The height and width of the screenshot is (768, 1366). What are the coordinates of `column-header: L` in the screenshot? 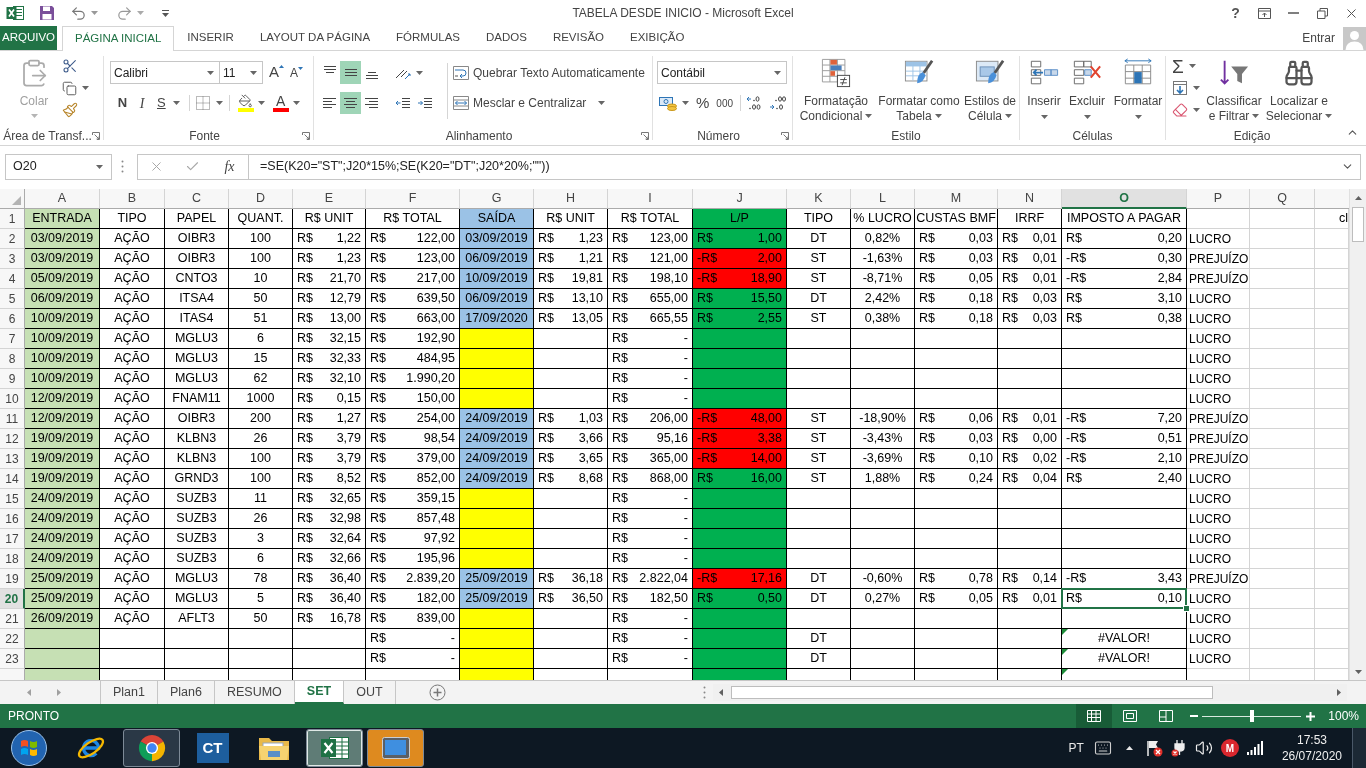 It's located at (883, 199).